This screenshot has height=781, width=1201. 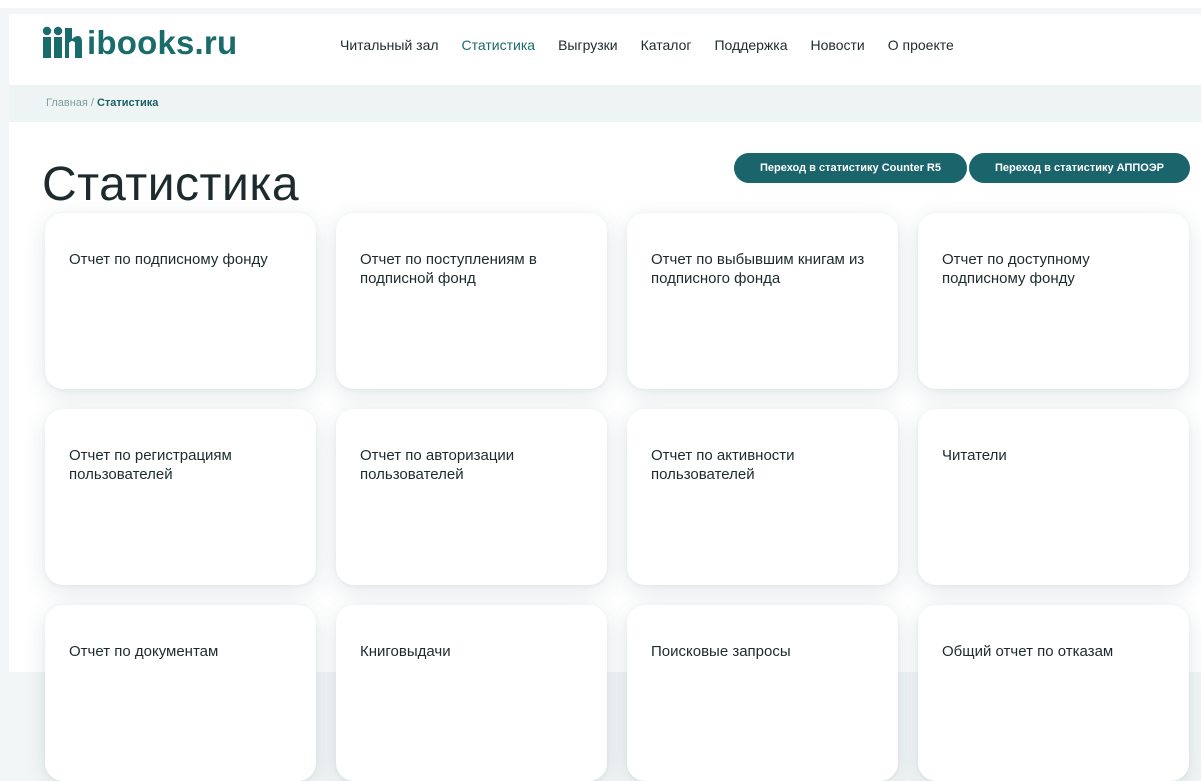 I want to click on report-card-user-registrations: Отчет по регистрациям пользователей, so click(x=180, y=497).